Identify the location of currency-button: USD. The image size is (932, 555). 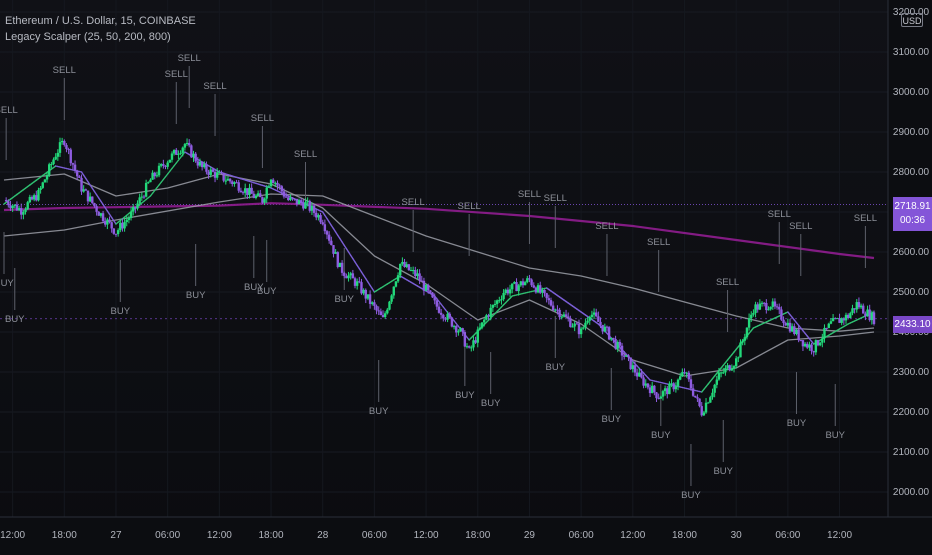
(912, 20).